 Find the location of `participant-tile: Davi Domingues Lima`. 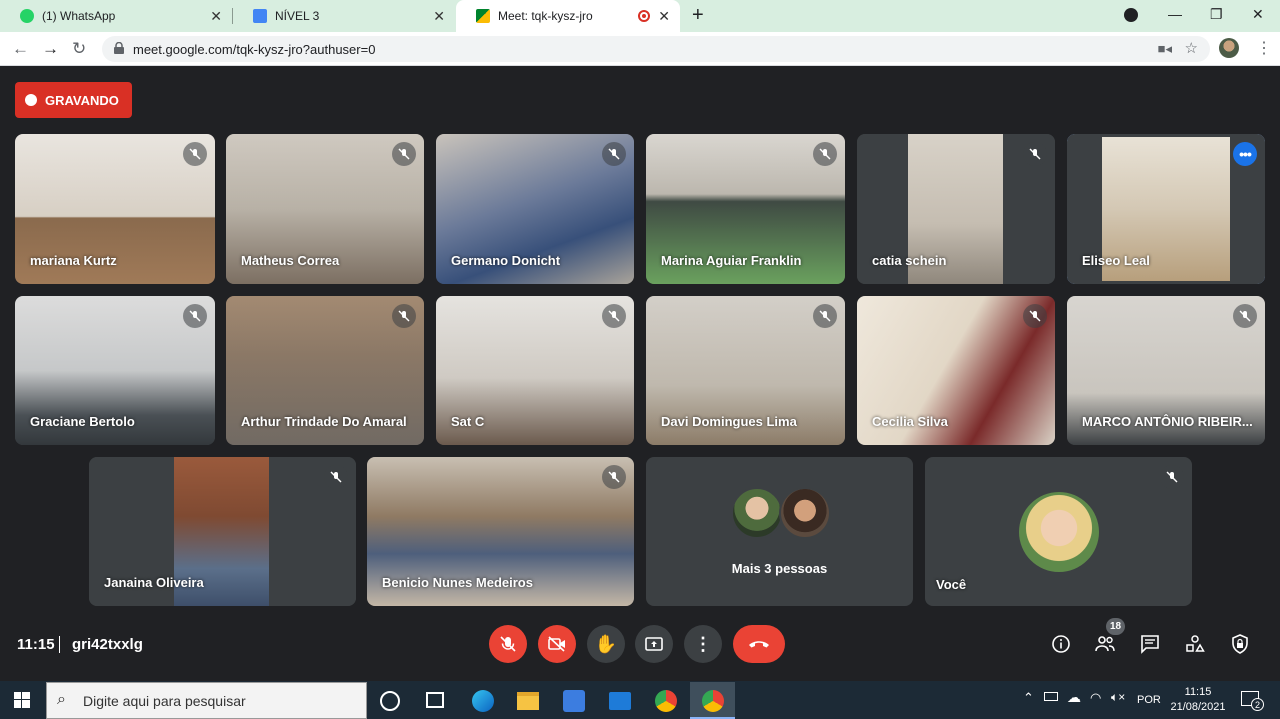

participant-tile: Davi Domingues Lima is located at coordinates (745, 370).